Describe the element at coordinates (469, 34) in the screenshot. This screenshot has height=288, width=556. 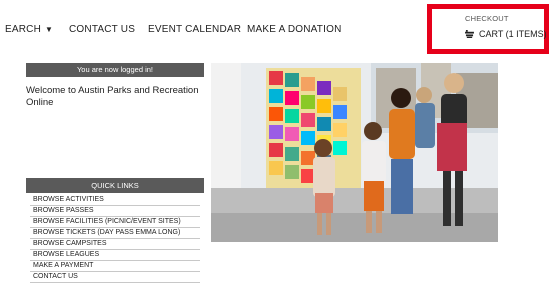
I see `cart-icon` at that location.